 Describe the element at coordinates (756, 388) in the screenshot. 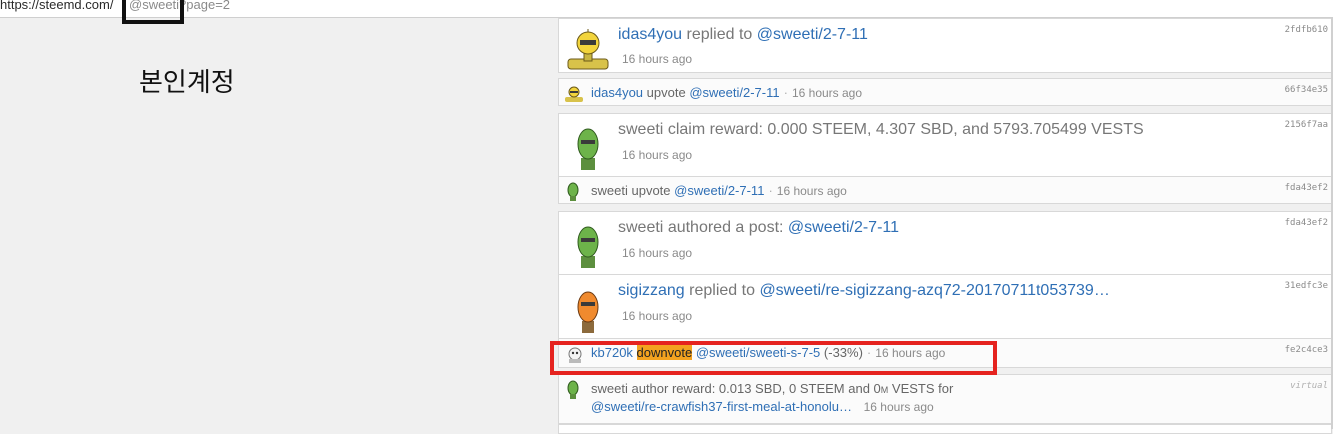

I see `reward-text: author reward: 0.013 SBD, 0 STEEM and 0` at that location.